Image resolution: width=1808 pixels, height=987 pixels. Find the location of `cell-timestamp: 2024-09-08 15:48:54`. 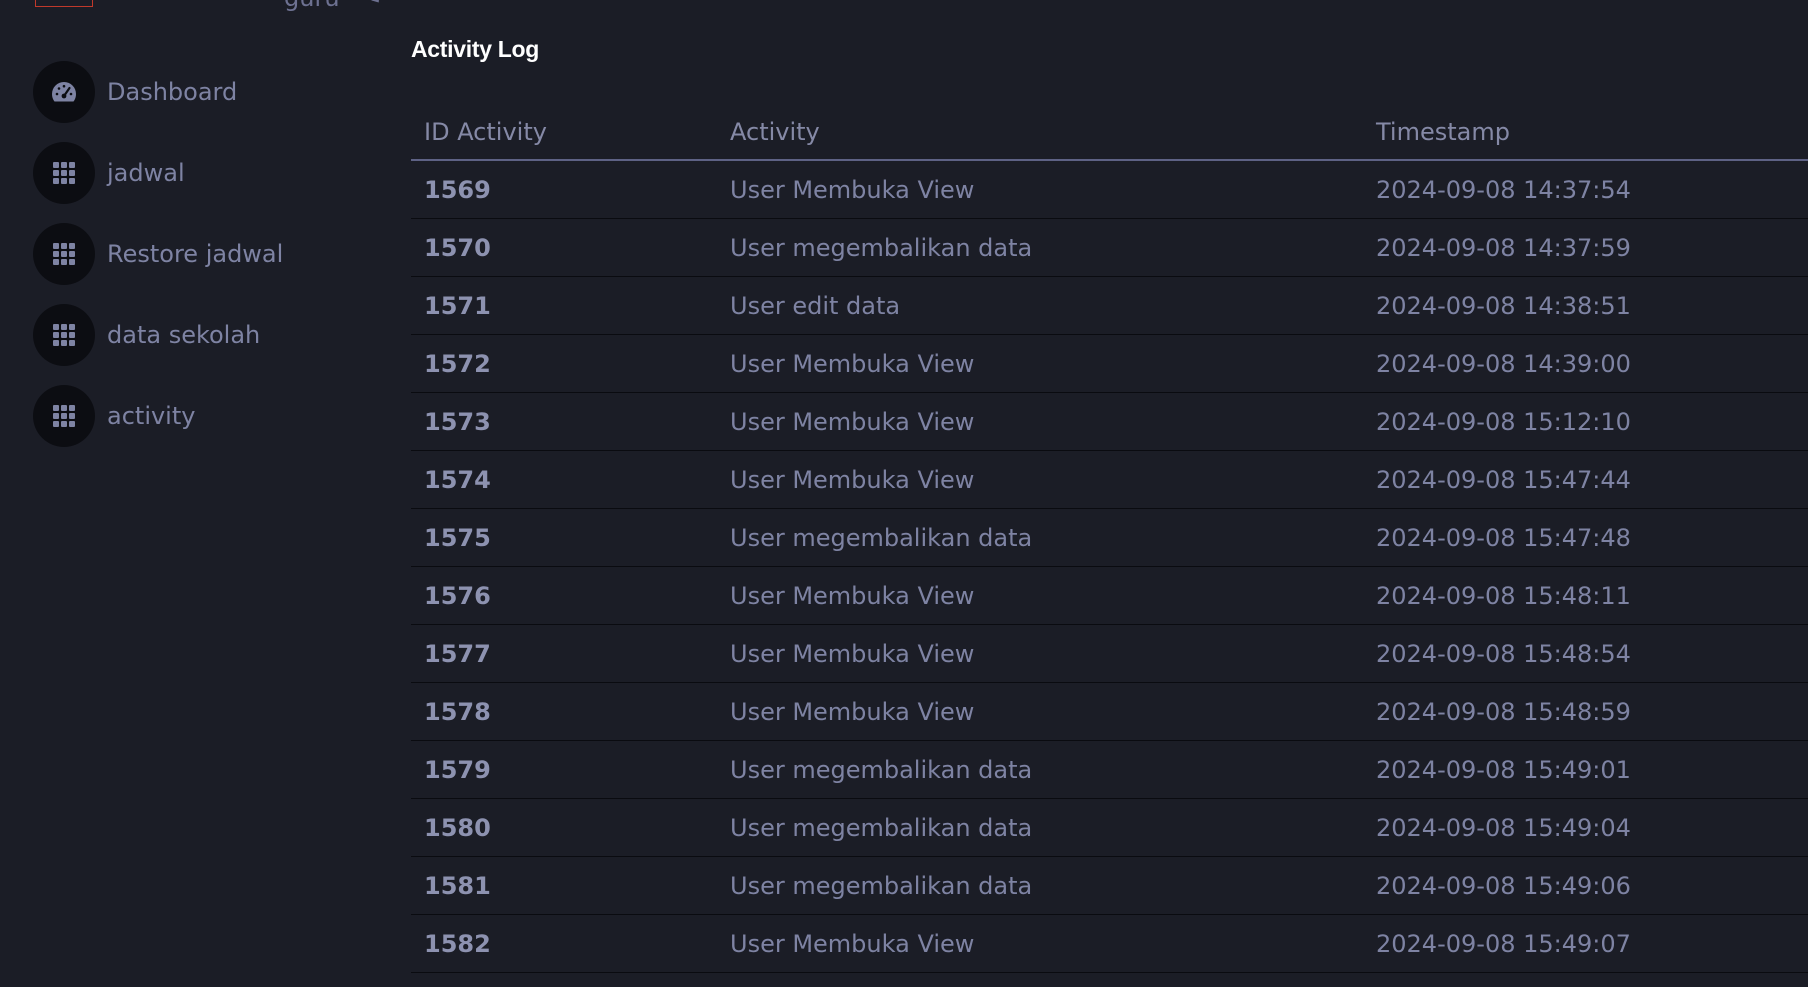

cell-timestamp: 2024-09-08 15:48:54 is located at coordinates (1585, 653).